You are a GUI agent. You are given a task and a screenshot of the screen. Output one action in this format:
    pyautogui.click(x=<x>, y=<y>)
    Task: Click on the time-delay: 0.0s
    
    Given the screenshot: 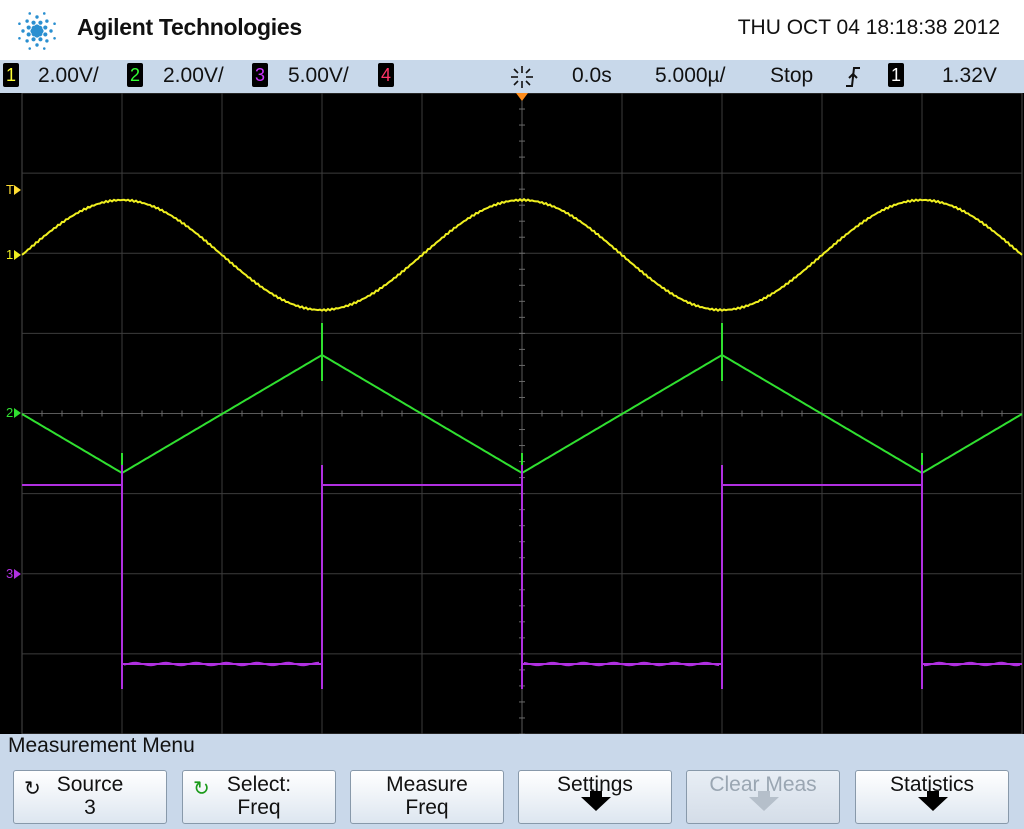 What is the action you would take?
    pyautogui.click(x=592, y=75)
    